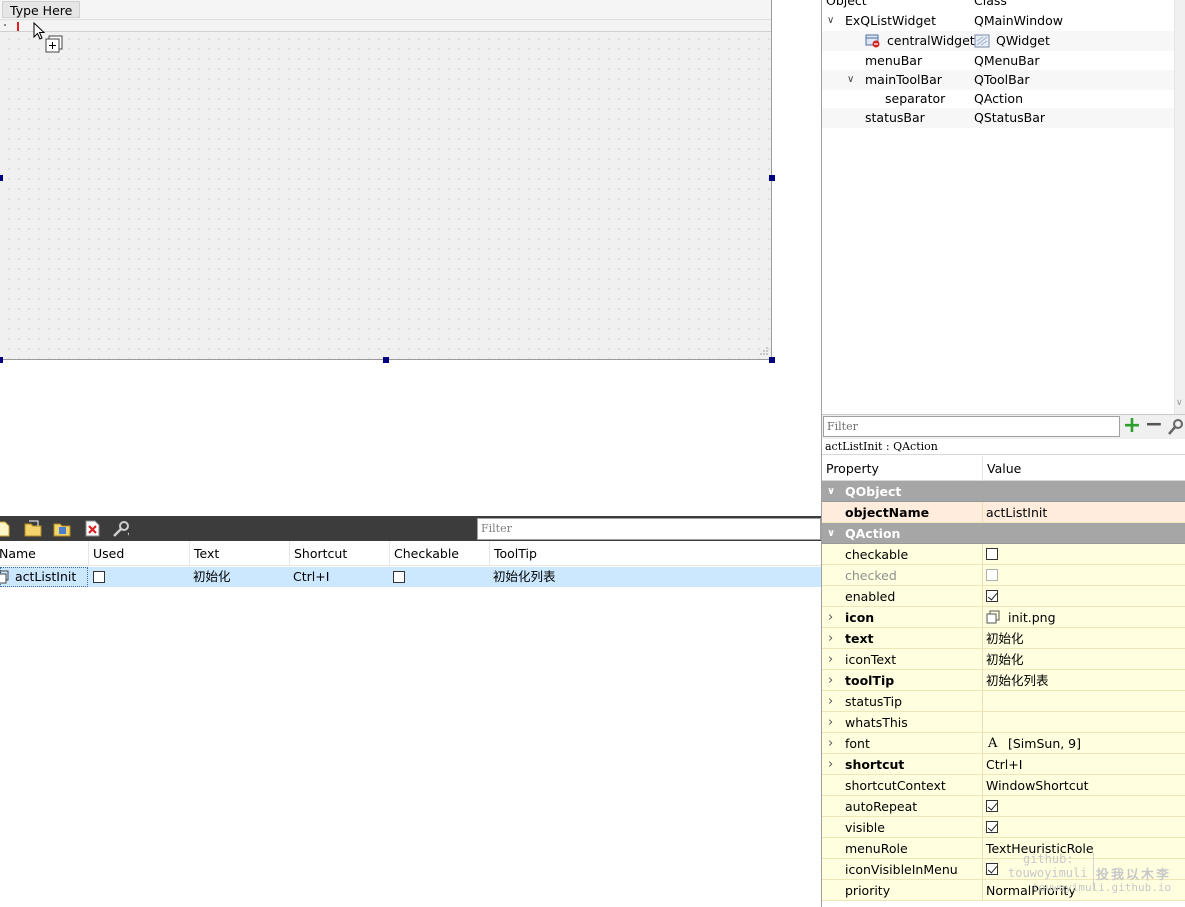 The height and width of the screenshot is (907, 1185). Describe the element at coordinates (33, 528) in the screenshot. I see `copy-action-icon` at that location.